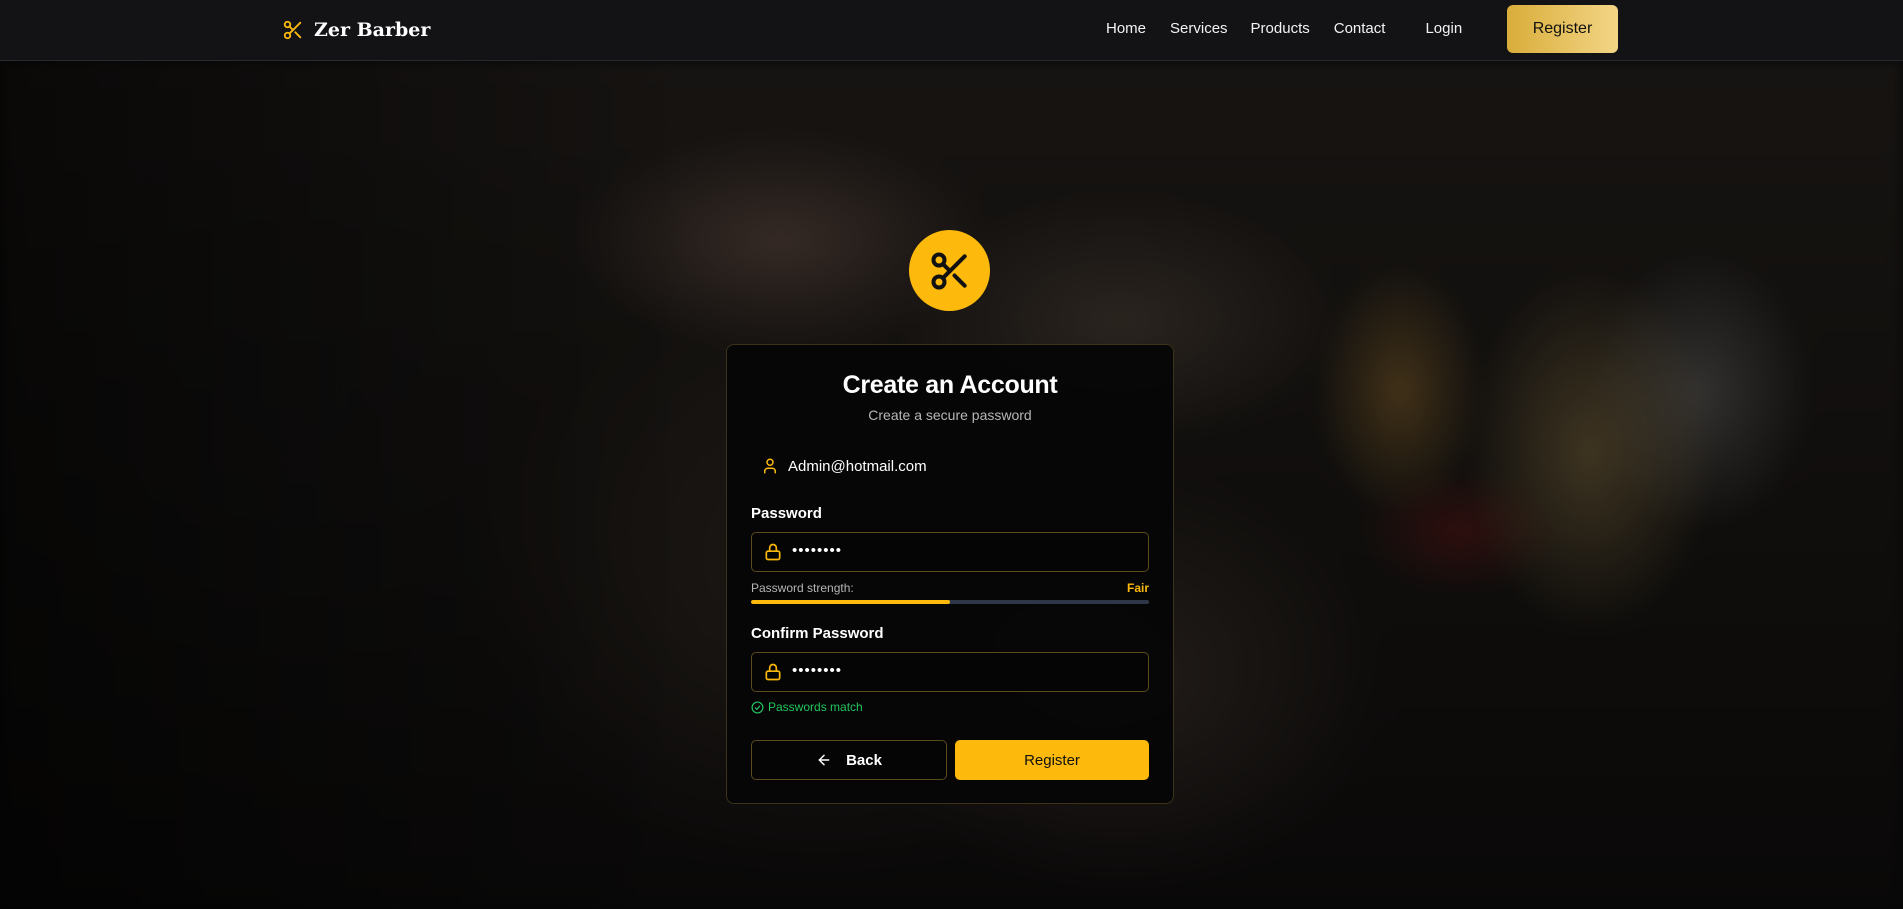 Image resolution: width=1903 pixels, height=909 pixels. What do you see at coordinates (1360, 28) in the screenshot?
I see `nav-link-contact: Contact` at bounding box center [1360, 28].